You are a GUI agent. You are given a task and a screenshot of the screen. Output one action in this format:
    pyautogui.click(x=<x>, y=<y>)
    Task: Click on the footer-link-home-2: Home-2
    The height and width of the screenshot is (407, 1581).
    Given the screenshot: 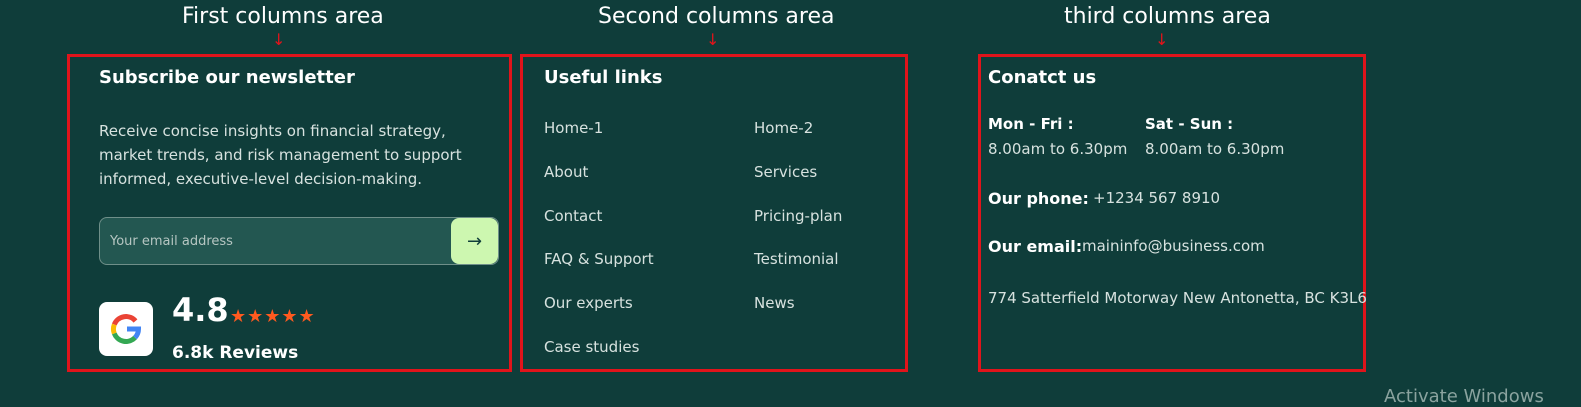 What is the action you would take?
    pyautogui.click(x=783, y=128)
    